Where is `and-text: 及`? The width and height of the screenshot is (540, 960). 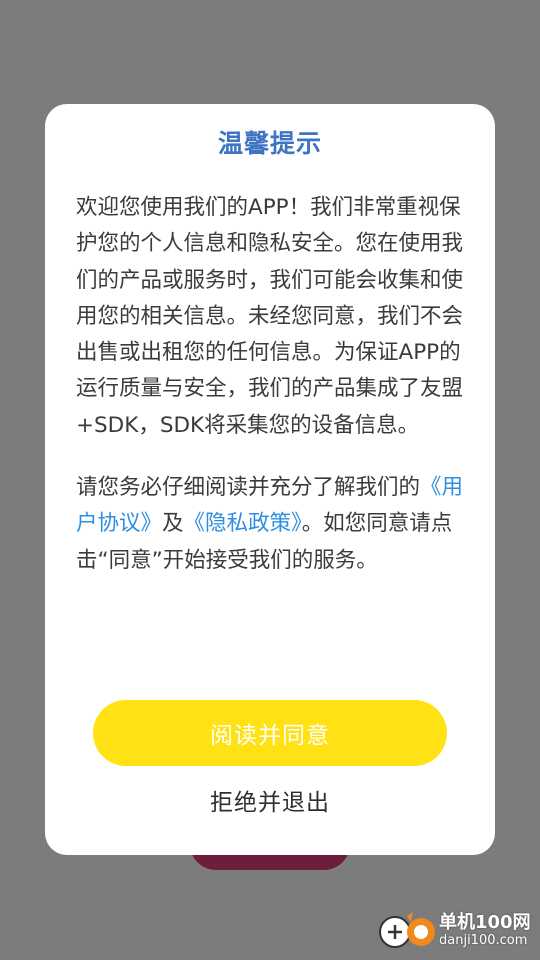 and-text: 及 is located at coordinates (173, 524).